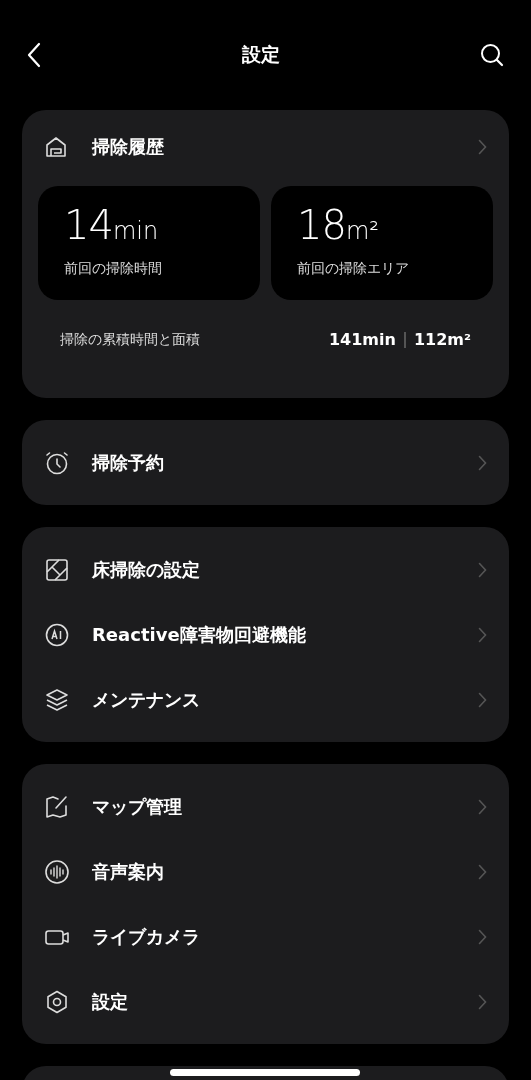  I want to click on menu-item: ライブカメラ, so click(265, 936).